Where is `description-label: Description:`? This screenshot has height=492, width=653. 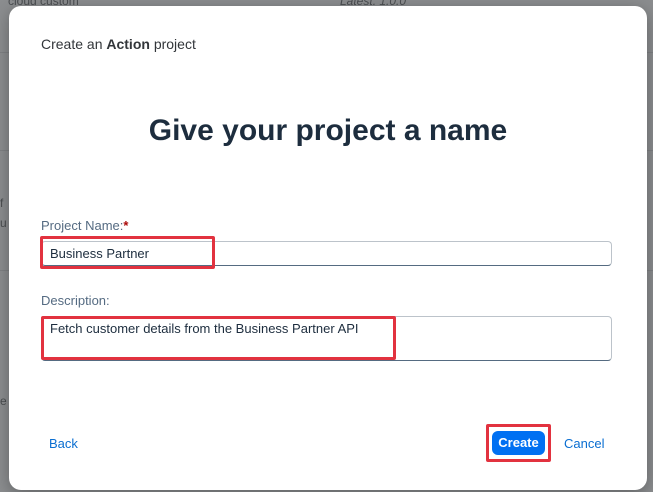
description-label: Description: is located at coordinates (75, 300).